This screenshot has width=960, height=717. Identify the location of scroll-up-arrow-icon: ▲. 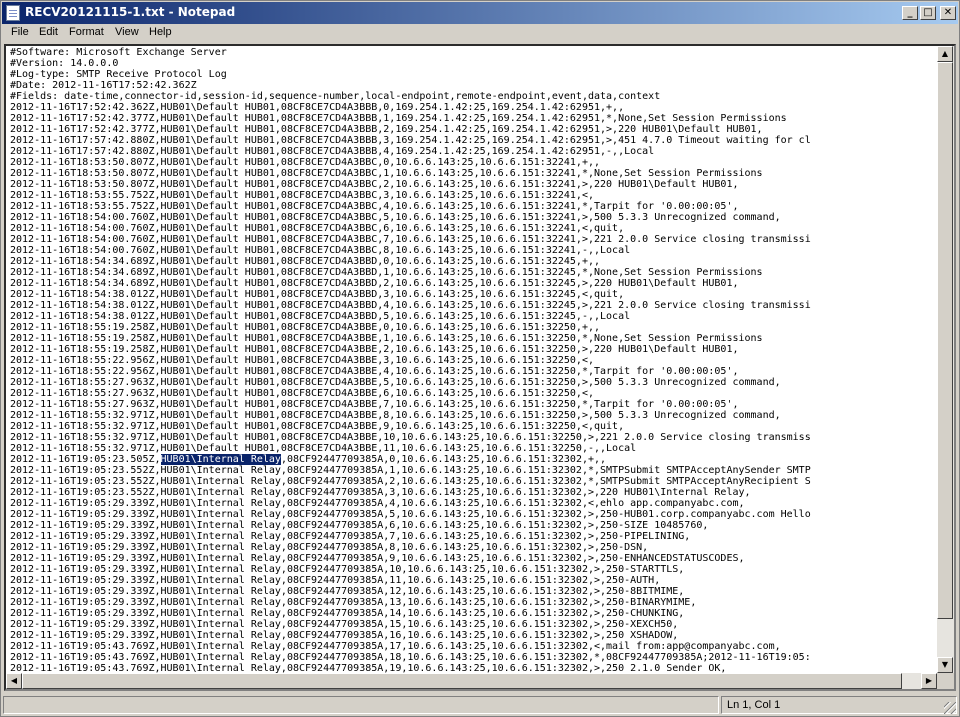
(945, 54).